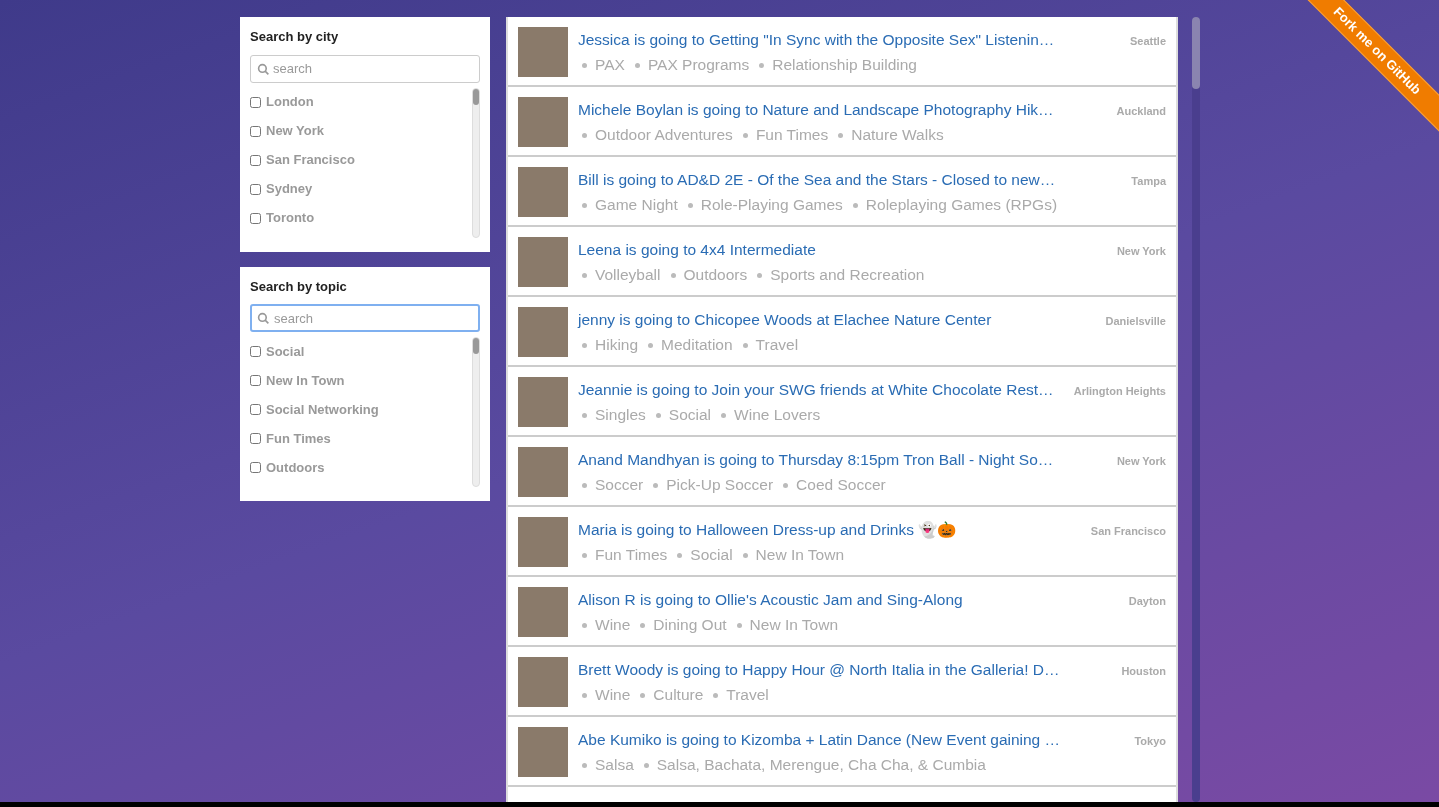 The width and height of the screenshot is (1439, 807). What do you see at coordinates (821, 765) in the screenshot?
I see `topic-tag: Salsa, Bachata, Merengue, Cha Cha, & Cumbia` at bounding box center [821, 765].